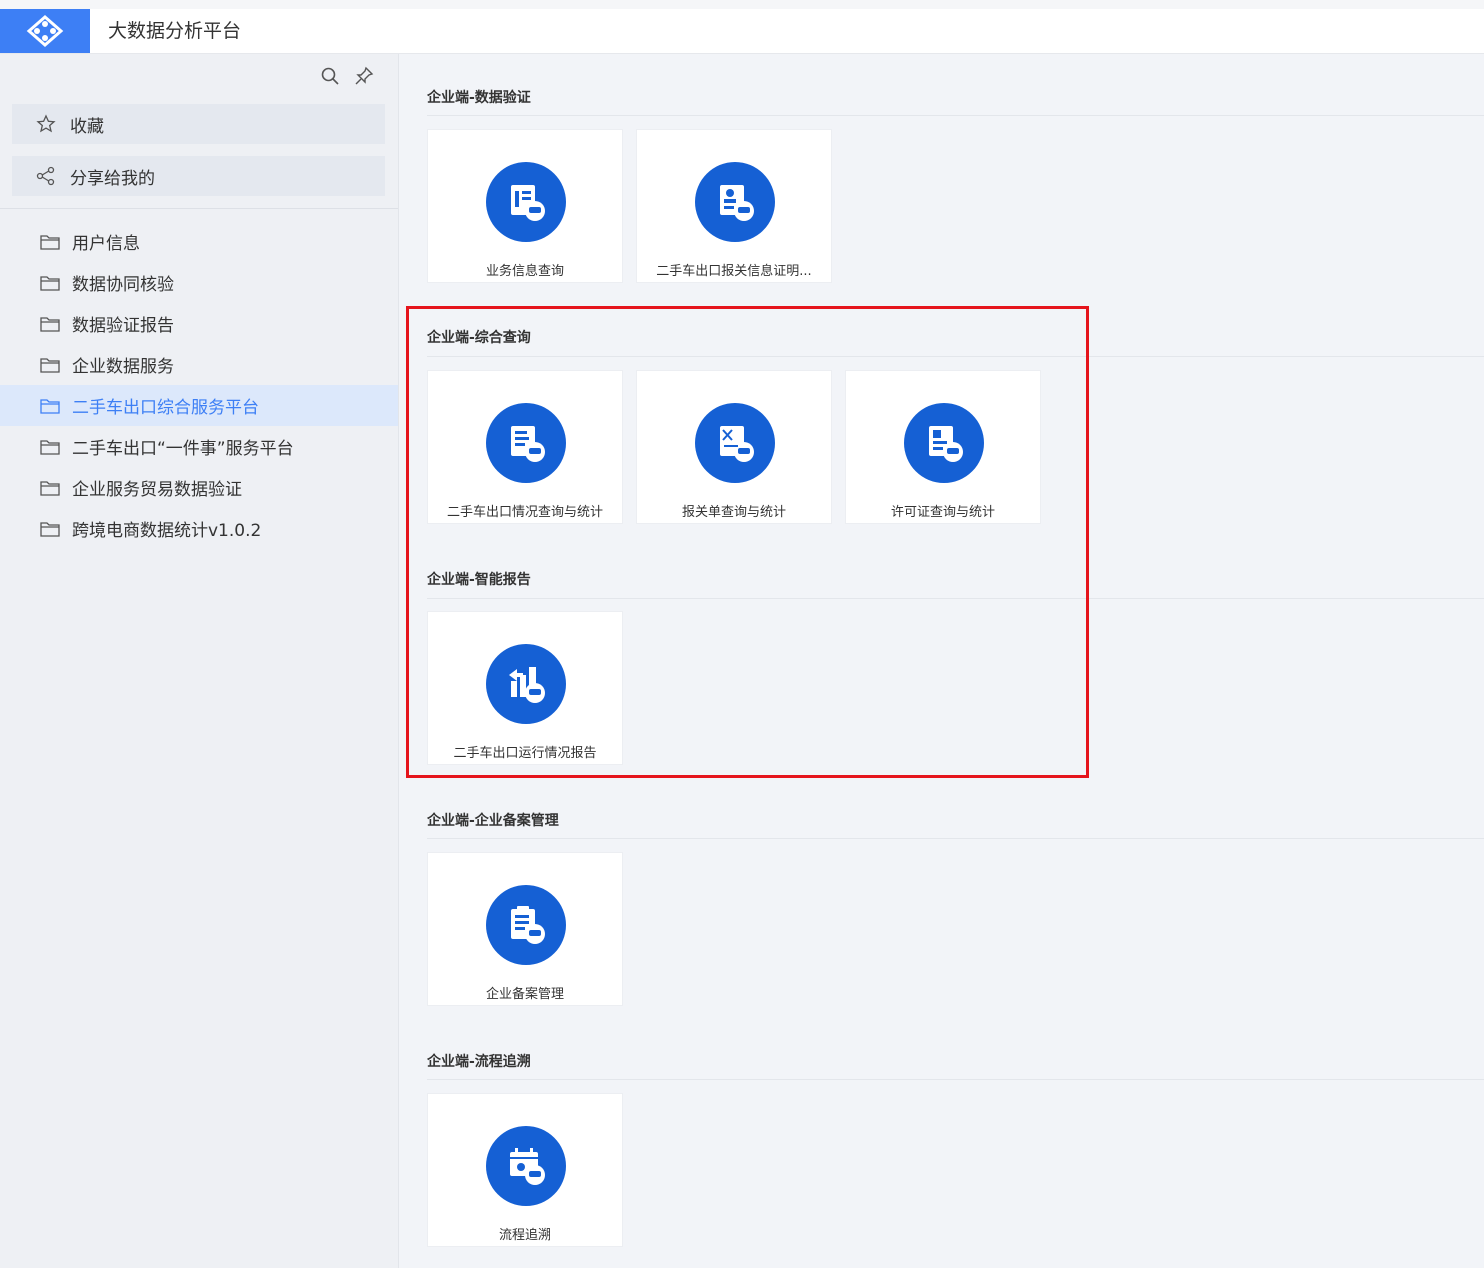  I want to click on document-car-icon, so click(526, 202).